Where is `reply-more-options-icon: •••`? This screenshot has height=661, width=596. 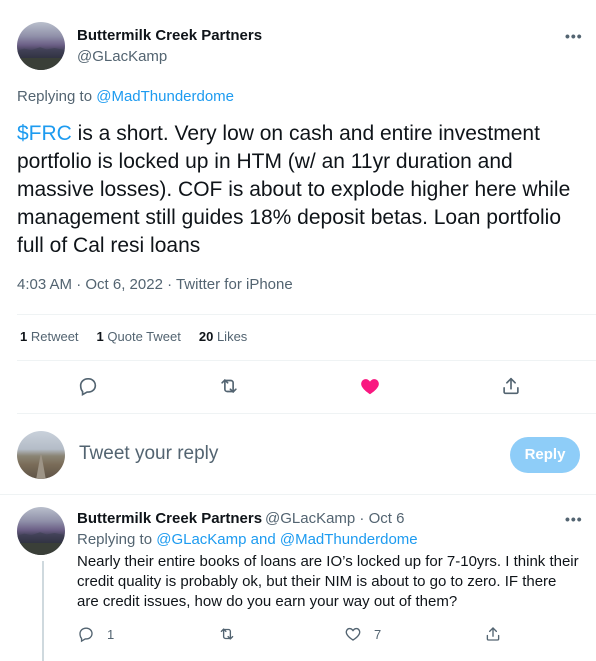 reply-more-options-icon: ••• is located at coordinates (574, 519).